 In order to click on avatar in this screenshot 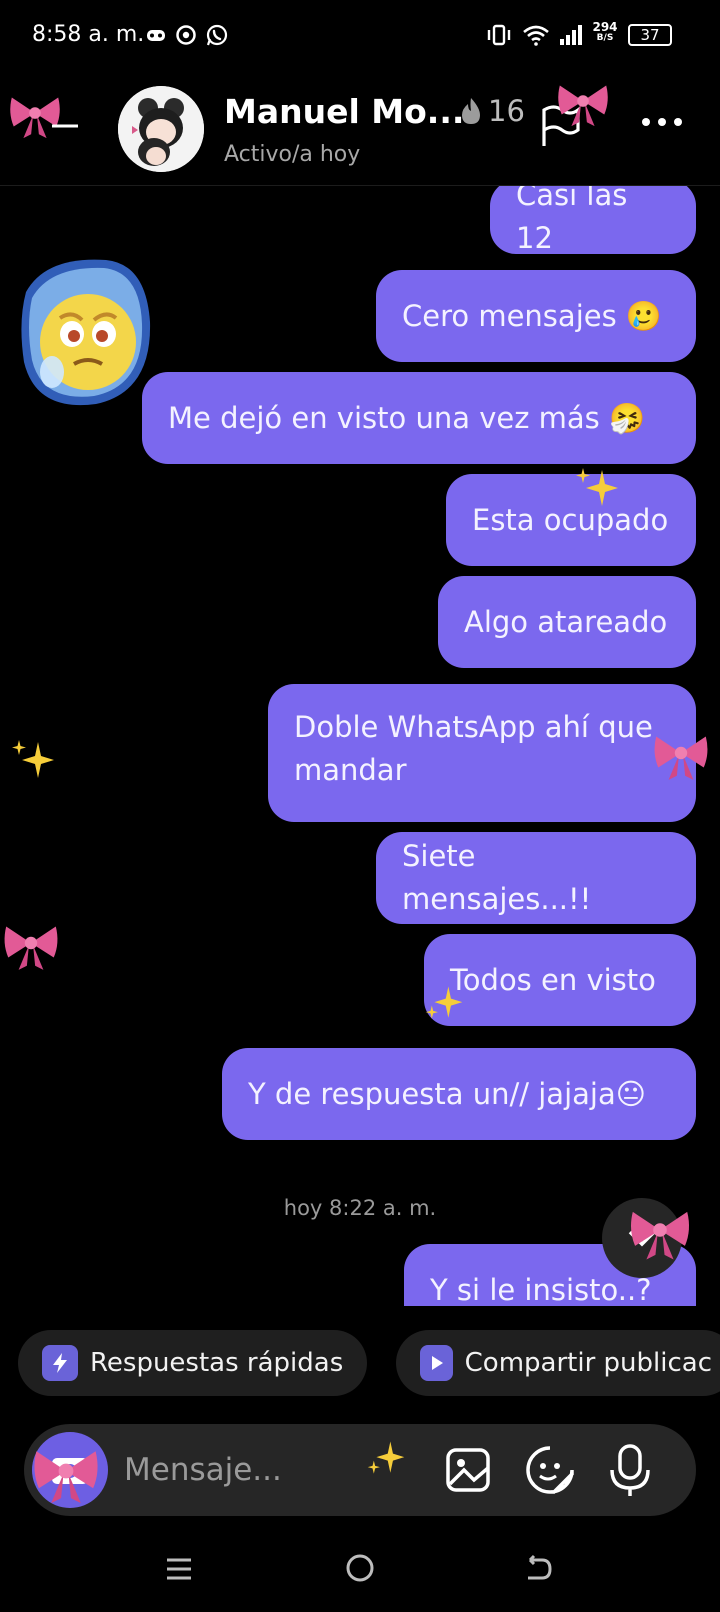, I will do `click(161, 129)`.